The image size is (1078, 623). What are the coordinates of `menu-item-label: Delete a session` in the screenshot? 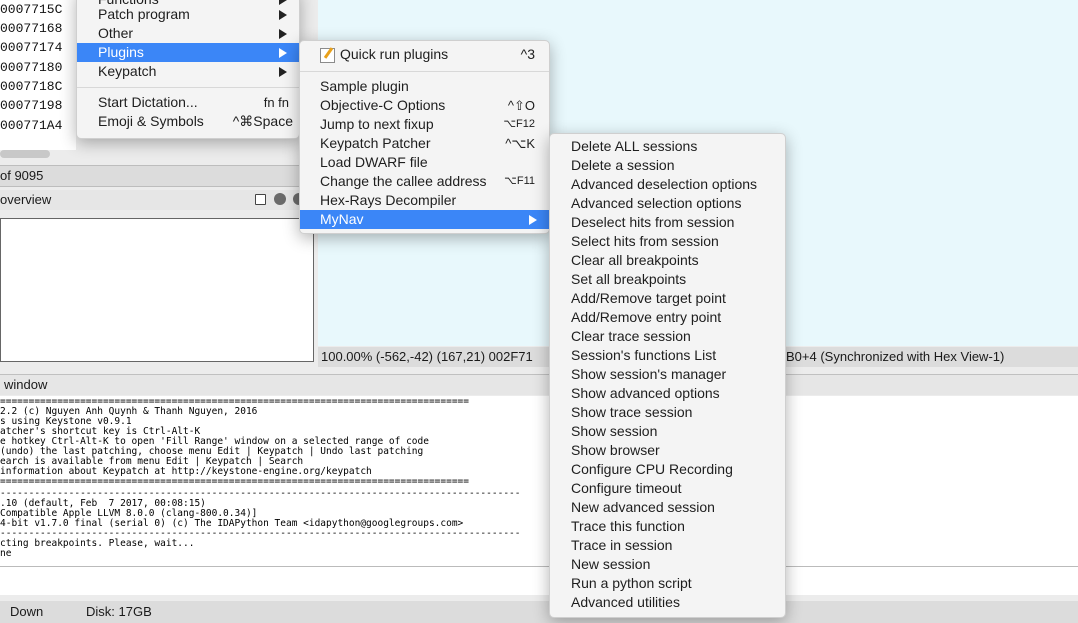 It's located at (623, 165).